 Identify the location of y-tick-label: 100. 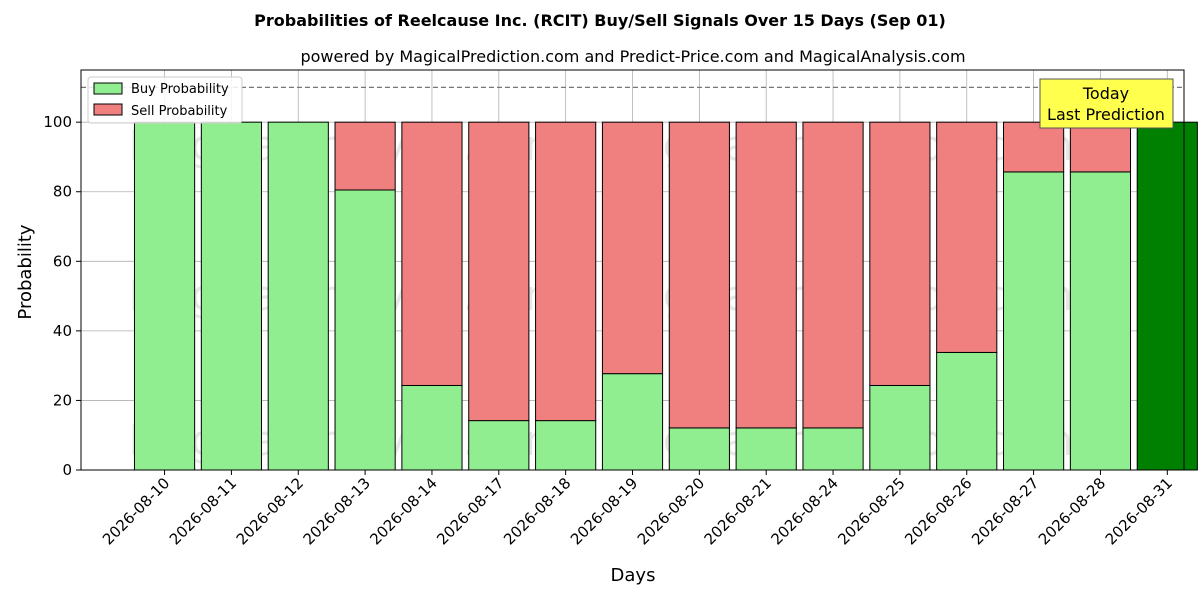
(57, 122).